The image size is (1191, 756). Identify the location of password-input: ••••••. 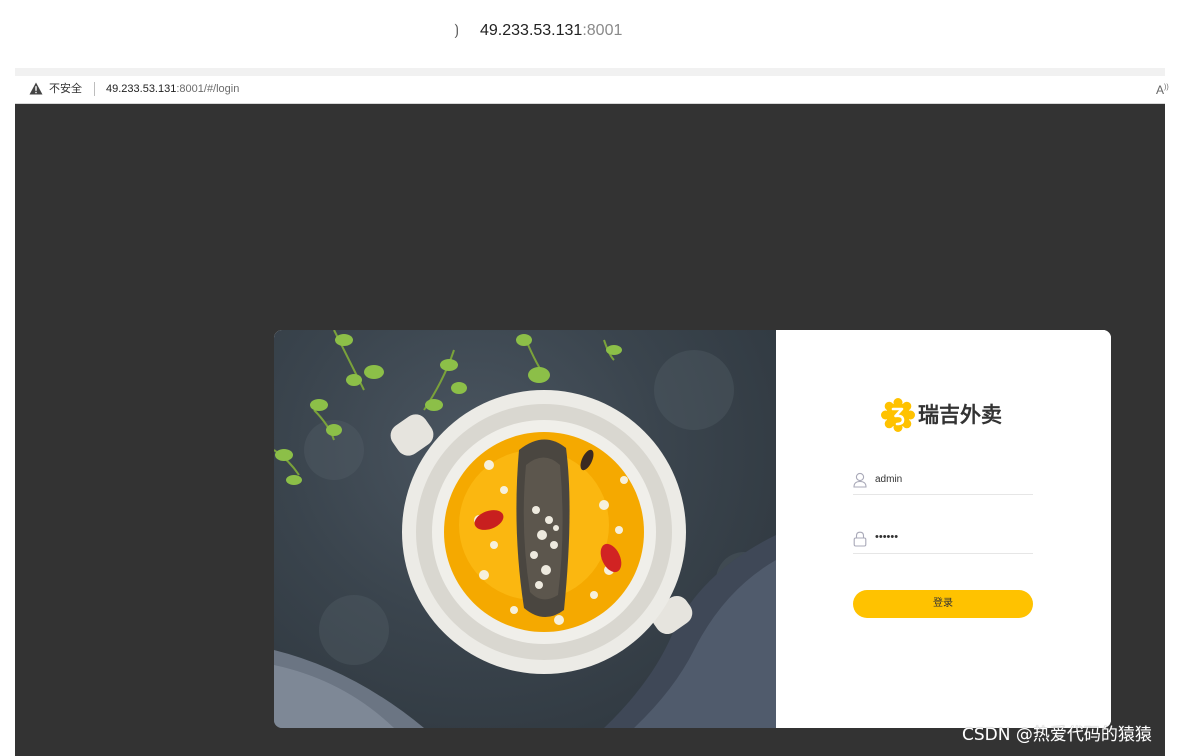
(886, 537).